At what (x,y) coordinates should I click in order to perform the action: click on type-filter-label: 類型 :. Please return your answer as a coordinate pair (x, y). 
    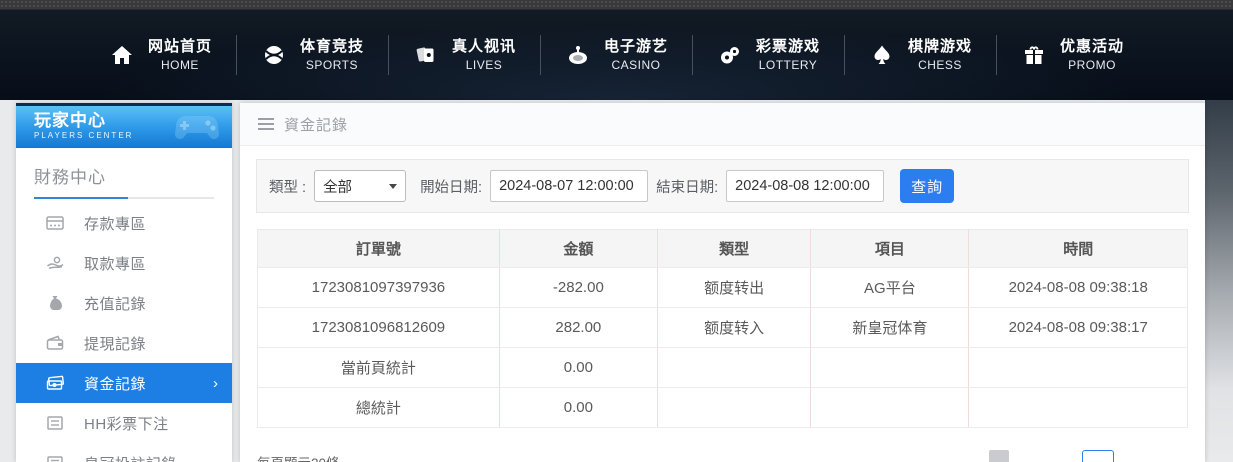
    Looking at the image, I should click on (288, 187).